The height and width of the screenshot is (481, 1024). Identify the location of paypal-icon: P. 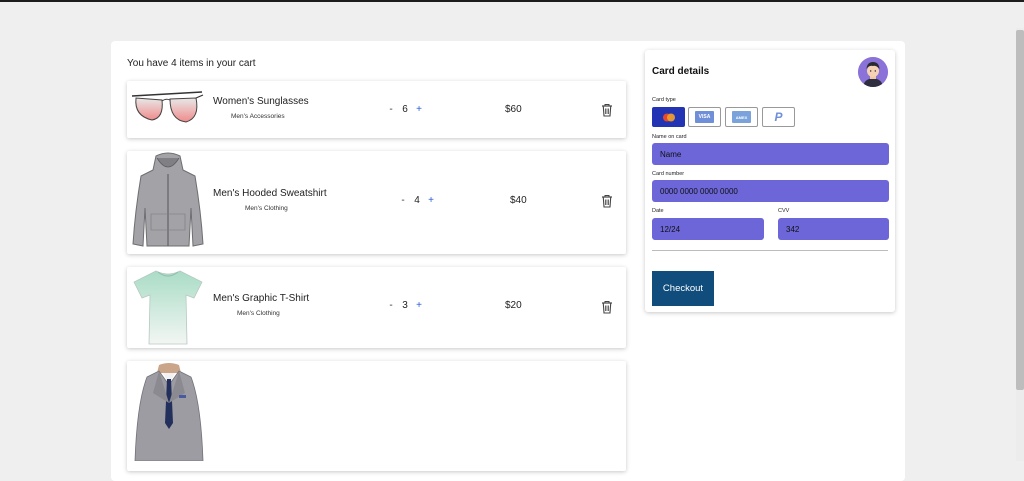
(778, 117).